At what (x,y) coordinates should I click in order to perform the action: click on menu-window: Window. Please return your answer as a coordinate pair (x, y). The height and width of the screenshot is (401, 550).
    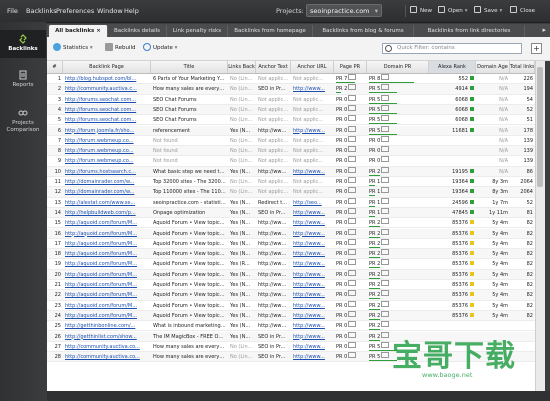
    Looking at the image, I should click on (110, 11).